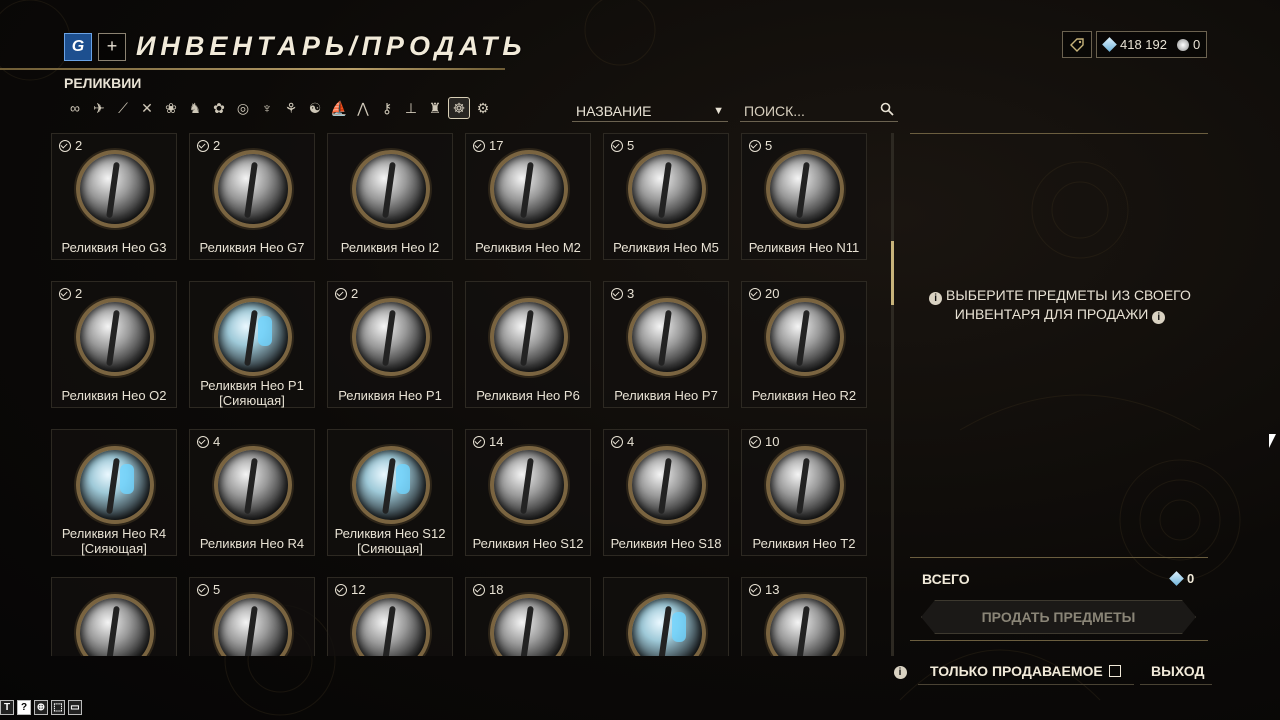  Describe the element at coordinates (1272, 441) in the screenshot. I see `mouse-cursor` at that location.